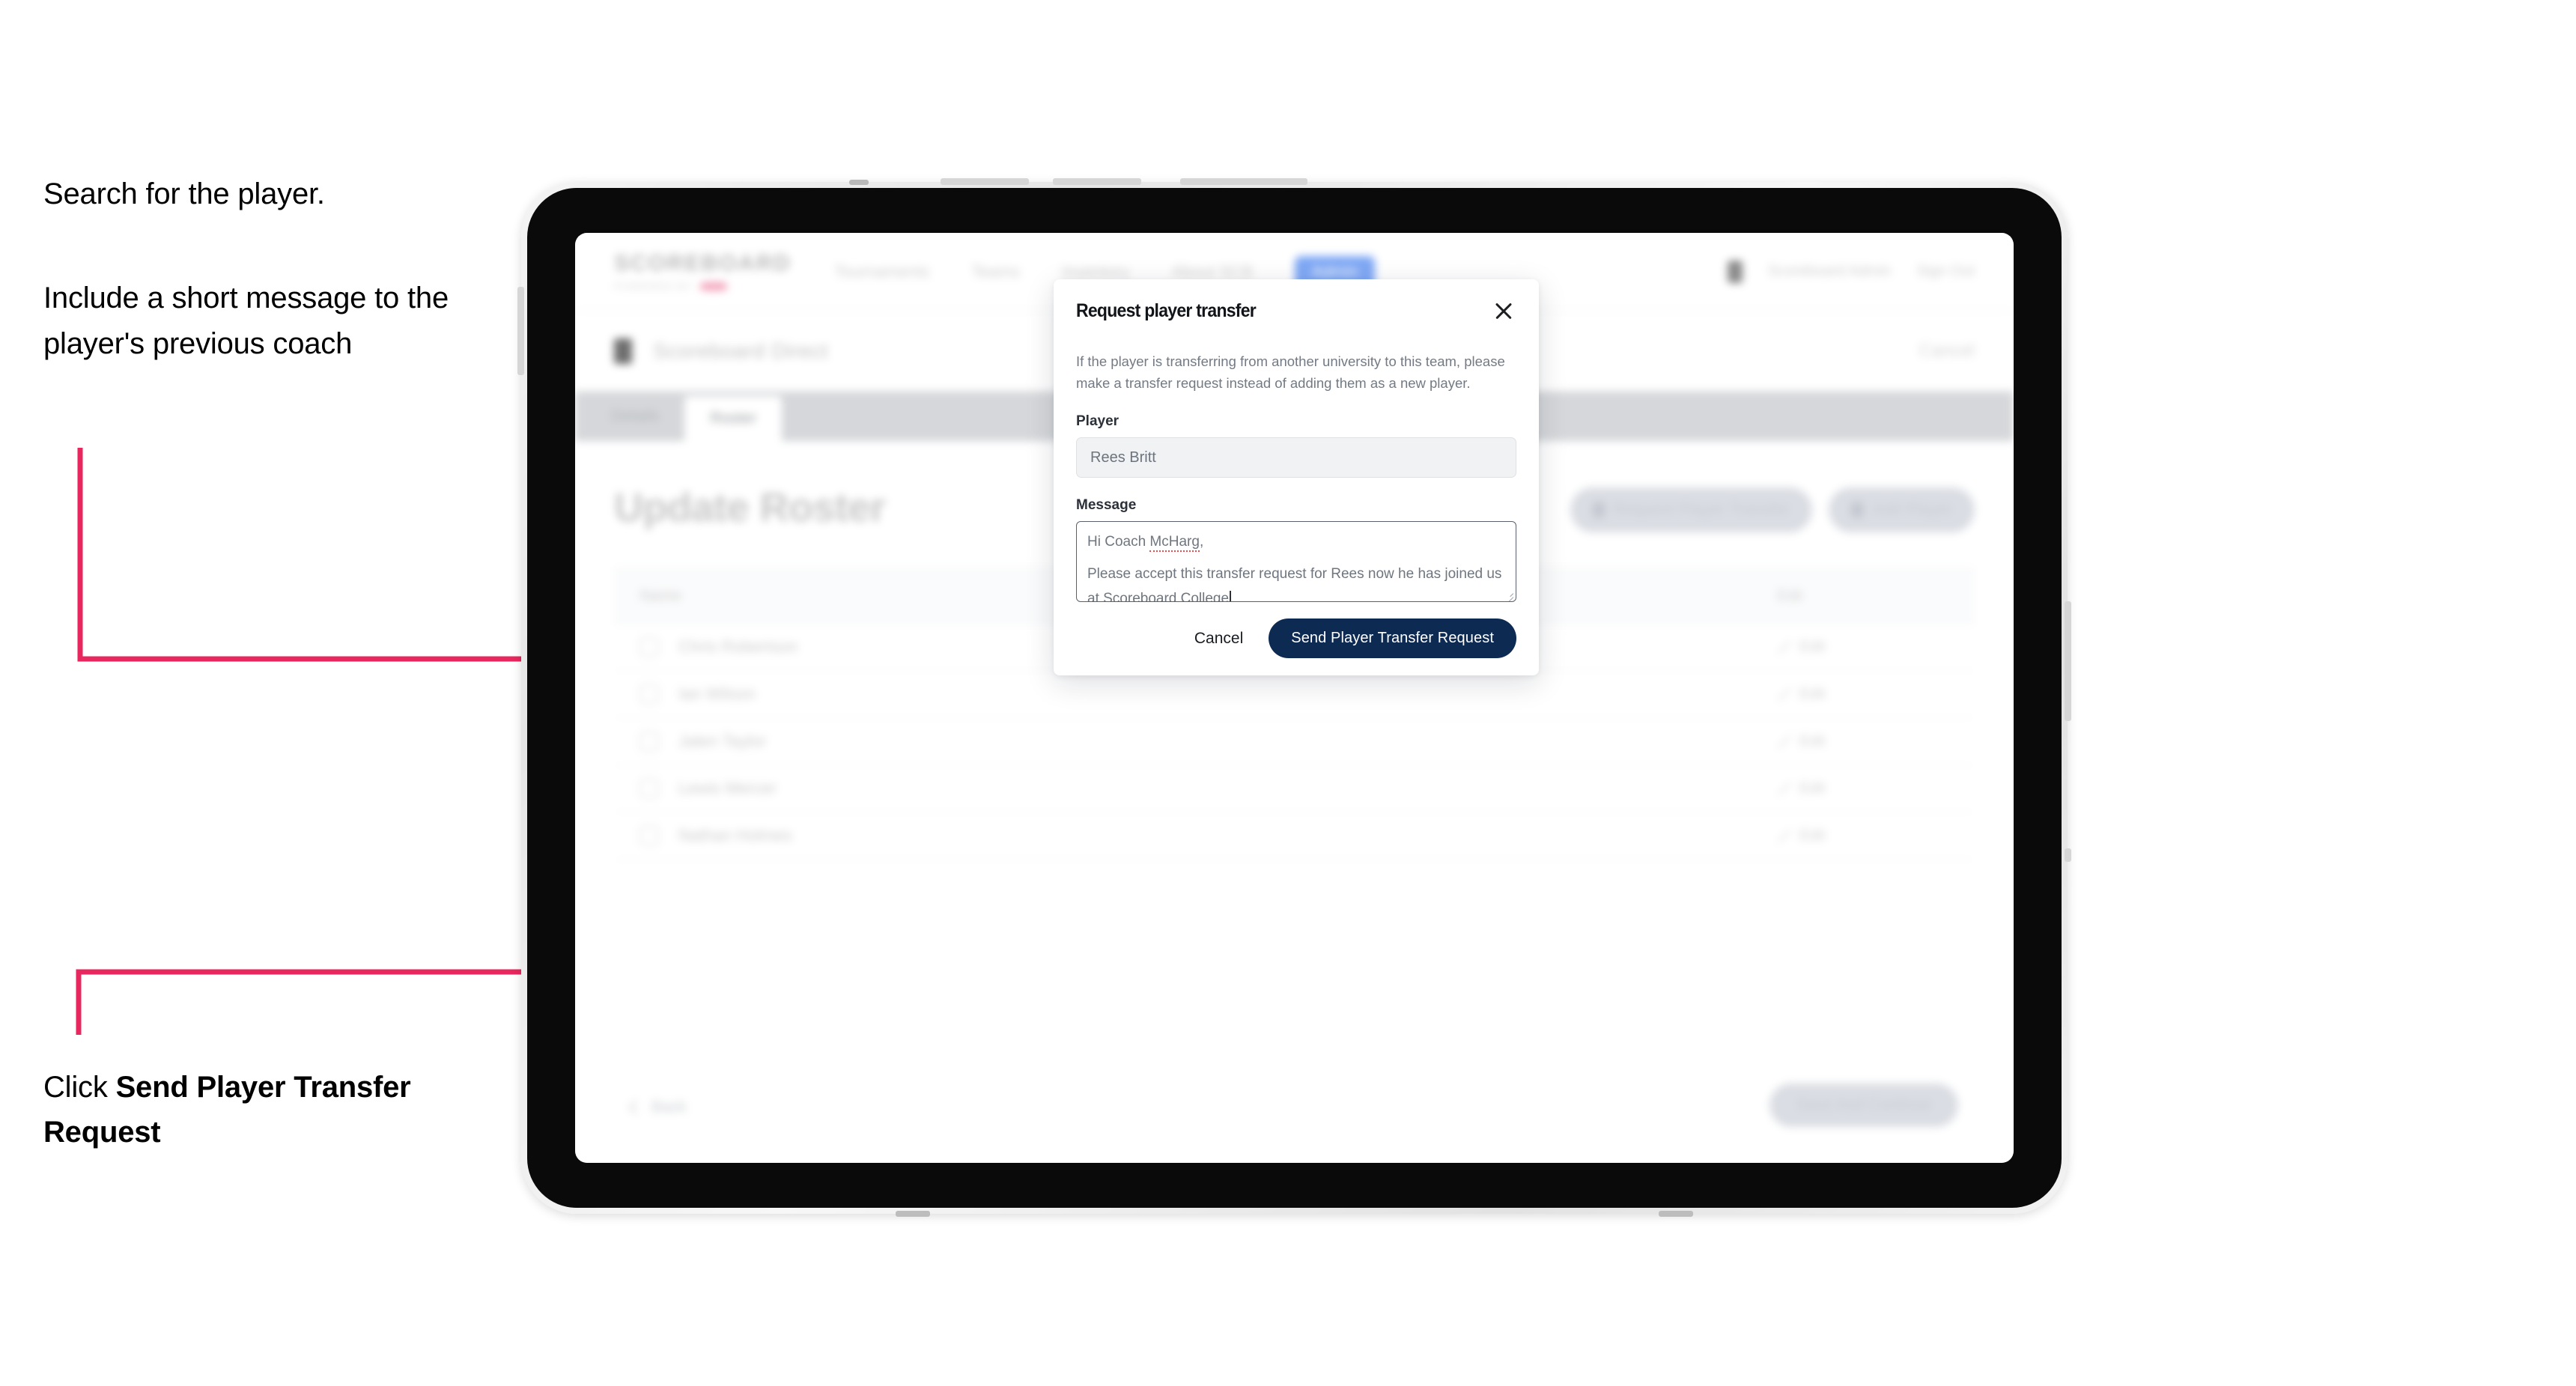  Describe the element at coordinates (1166, 310) in the screenshot. I see `dialog-title: Request player transfer` at that location.